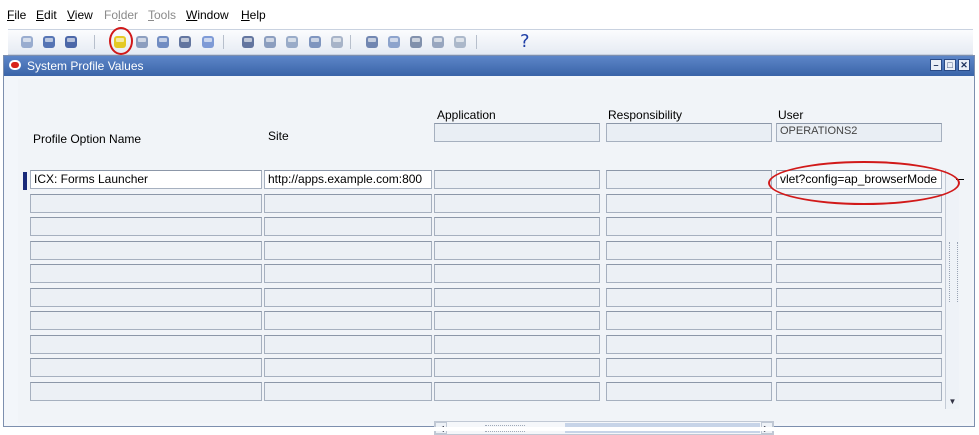 The height and width of the screenshot is (435, 979). What do you see at coordinates (146, 179) in the screenshot?
I see `row-0-name-field: ICX: Forms Launcher` at bounding box center [146, 179].